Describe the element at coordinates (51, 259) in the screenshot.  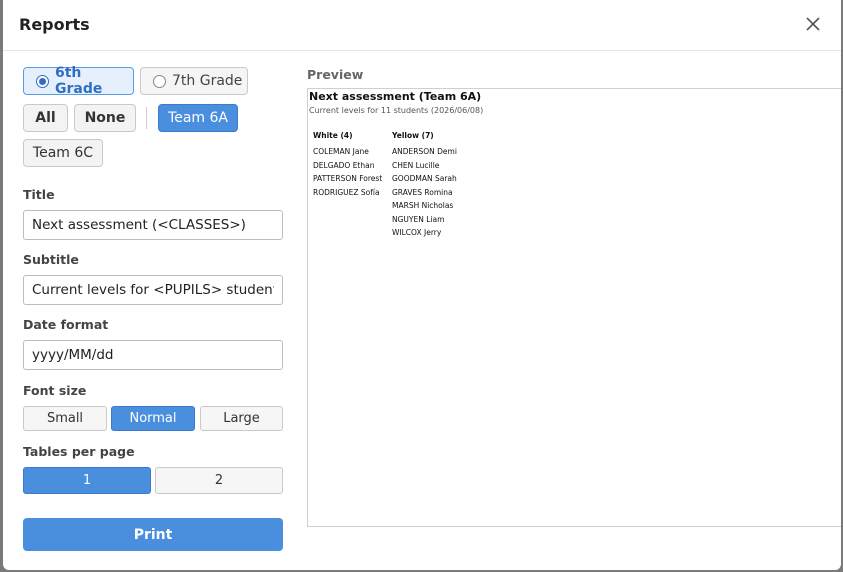
I see `subtitle-label: Subtitle` at that location.